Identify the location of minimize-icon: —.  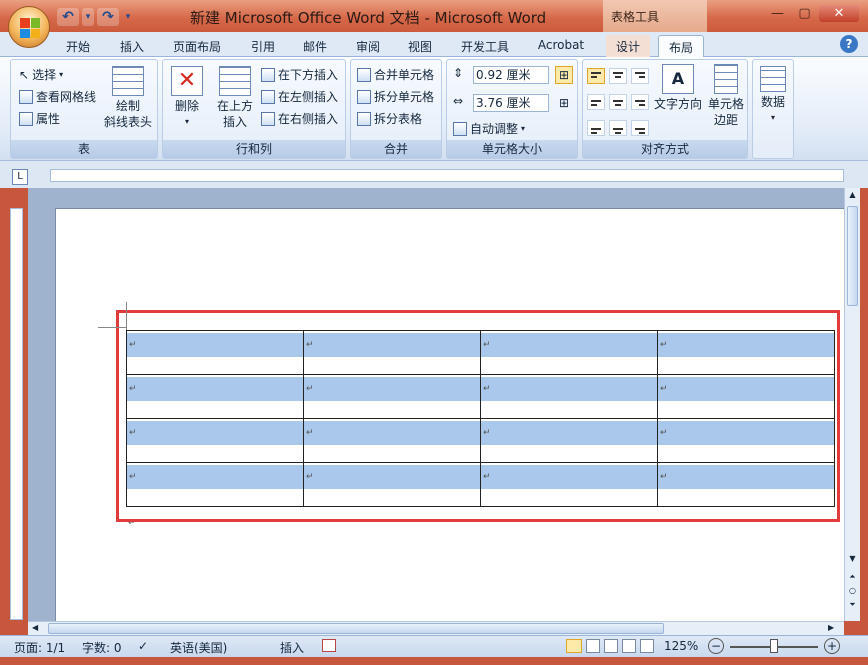
(777, 13).